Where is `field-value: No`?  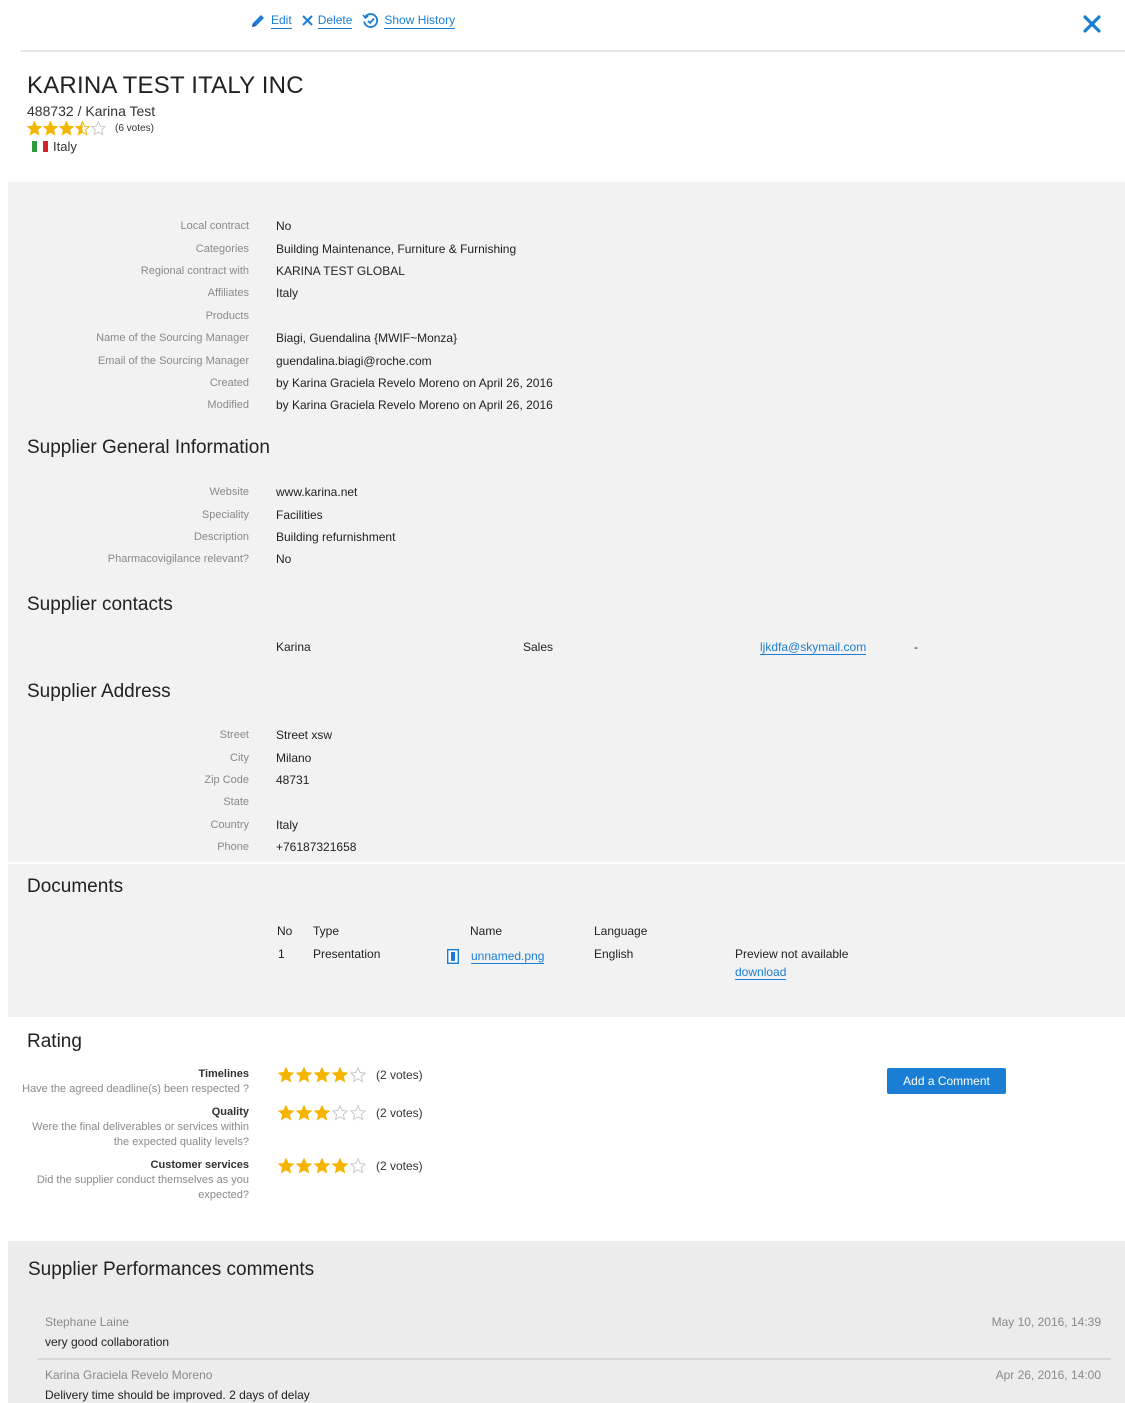
field-value: No is located at coordinates (284, 226).